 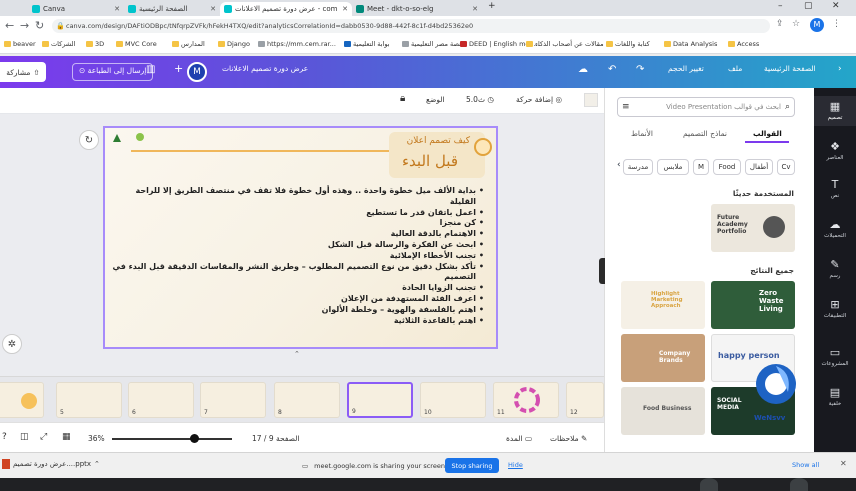 I want to click on maximize-icon: ▢, so click(x=808, y=6).